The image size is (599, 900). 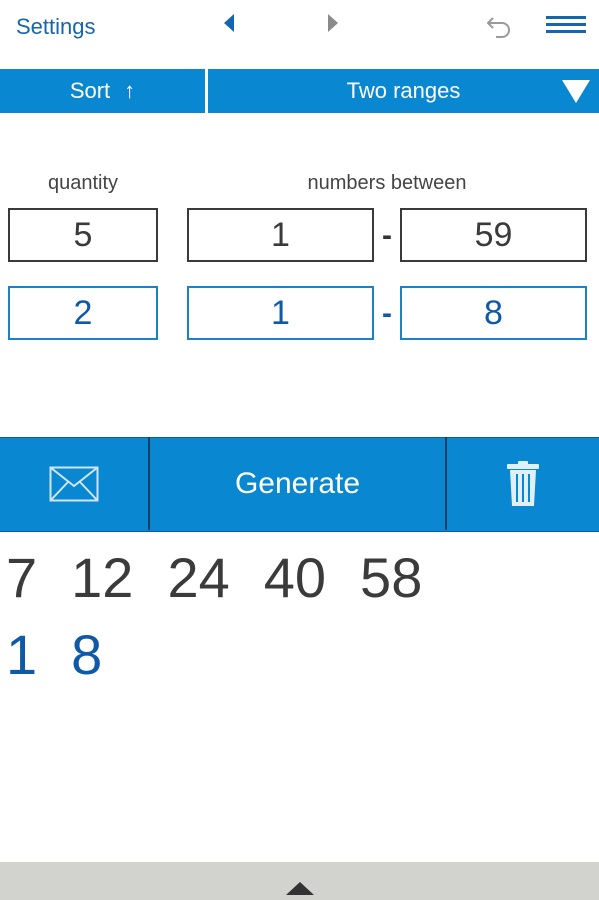 I want to click on generate-button: Generate, so click(x=297, y=483).